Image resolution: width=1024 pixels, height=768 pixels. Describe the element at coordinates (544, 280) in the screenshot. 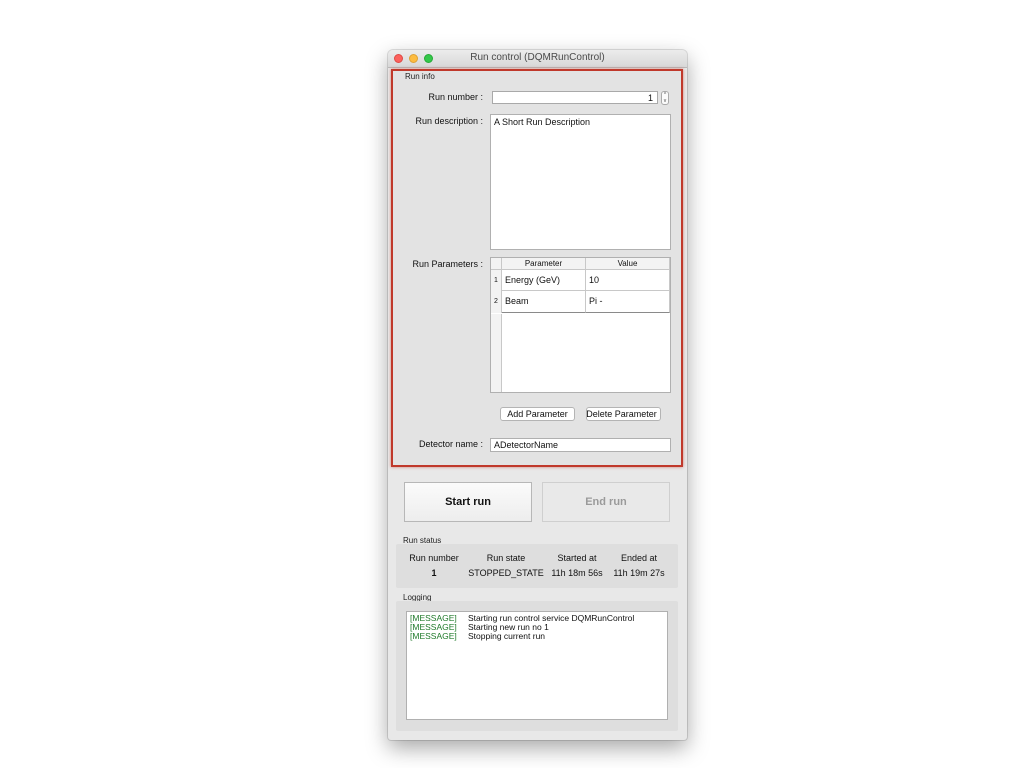

I see `table-cell-parameter: Energy (GeV)` at that location.